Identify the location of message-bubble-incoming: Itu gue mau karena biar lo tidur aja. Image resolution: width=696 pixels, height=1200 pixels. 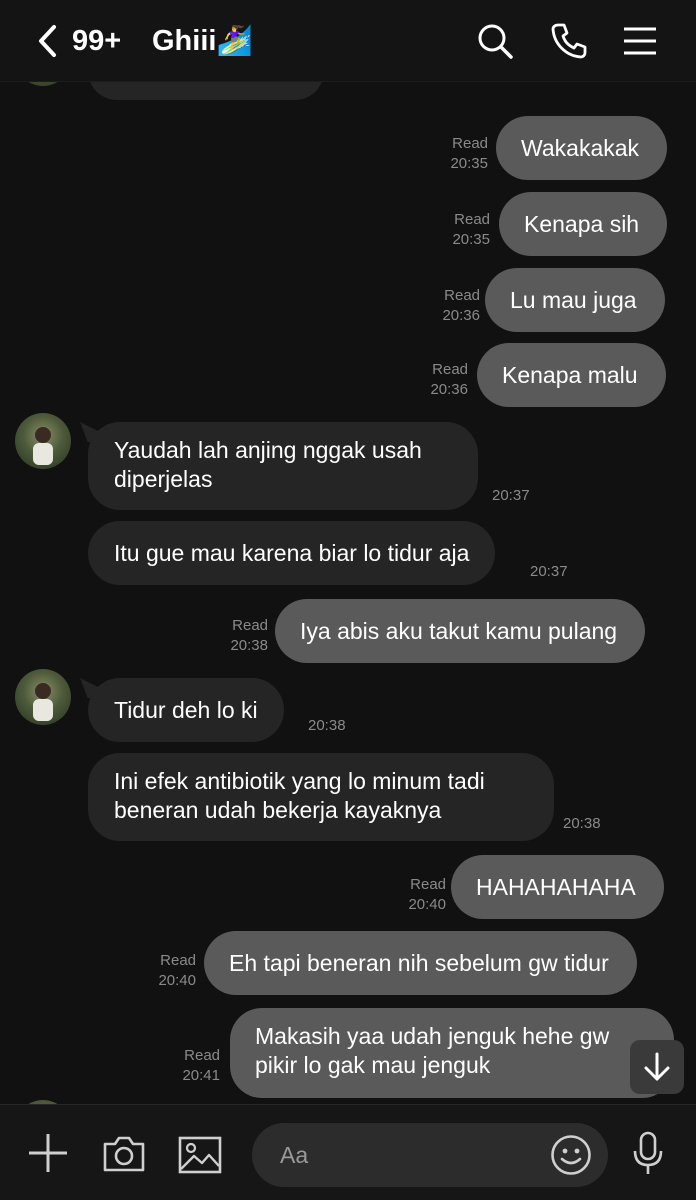
(292, 553).